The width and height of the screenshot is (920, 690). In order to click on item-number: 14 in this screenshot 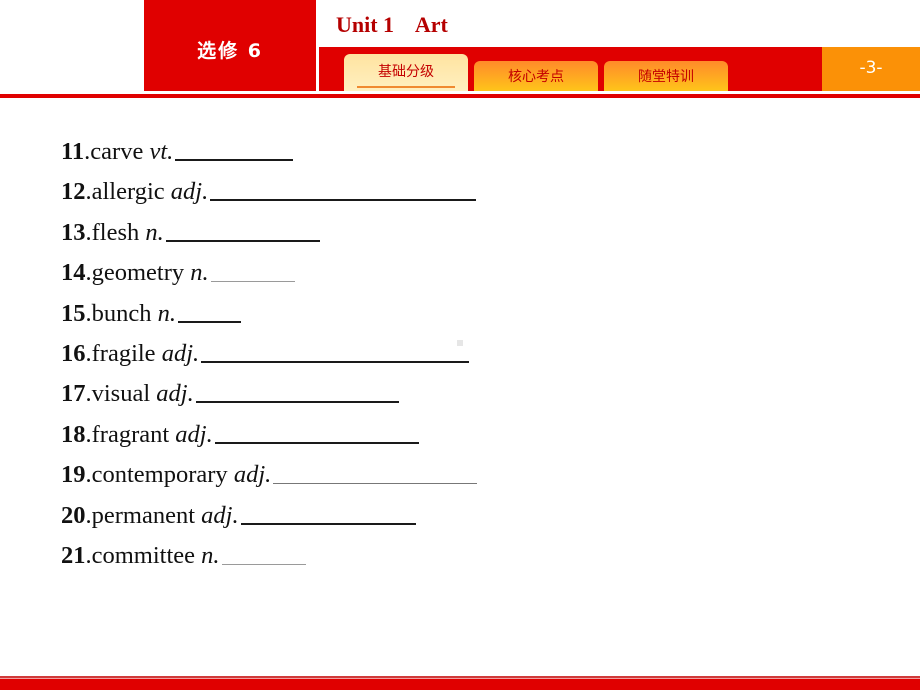, I will do `click(73, 273)`.